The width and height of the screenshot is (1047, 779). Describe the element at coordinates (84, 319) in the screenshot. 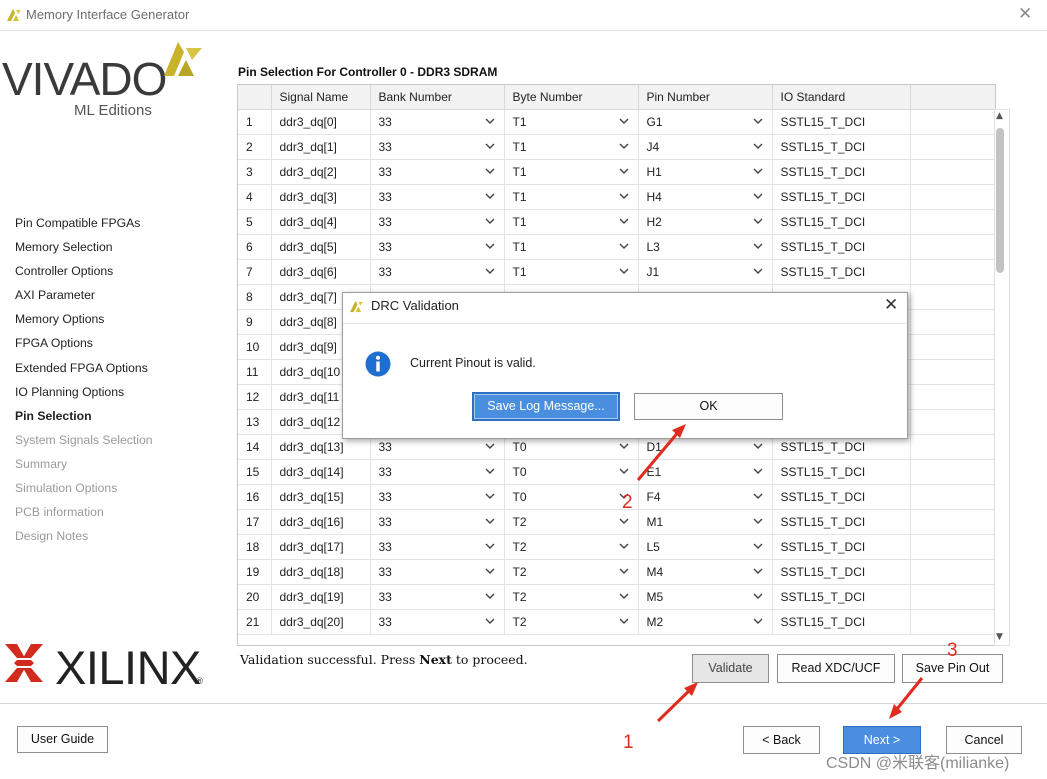

I see `nav-item-memory-options: Memory Options` at that location.